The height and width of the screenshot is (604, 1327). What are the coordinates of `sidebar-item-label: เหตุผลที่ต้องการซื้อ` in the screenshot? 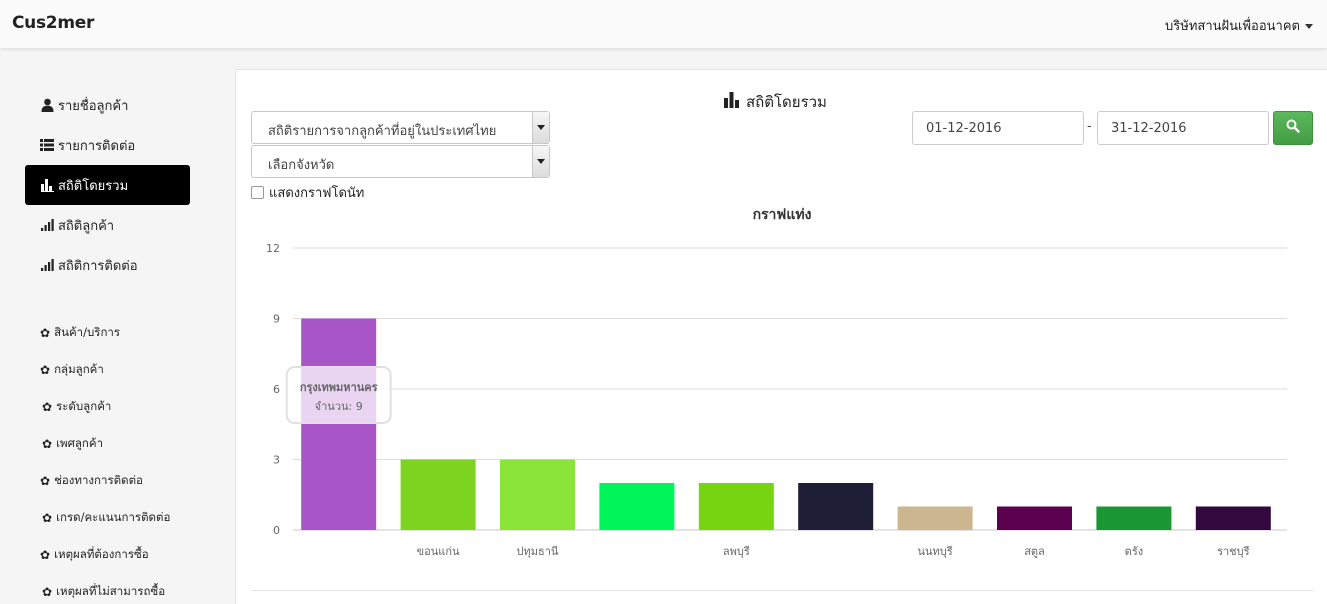 It's located at (101, 553).